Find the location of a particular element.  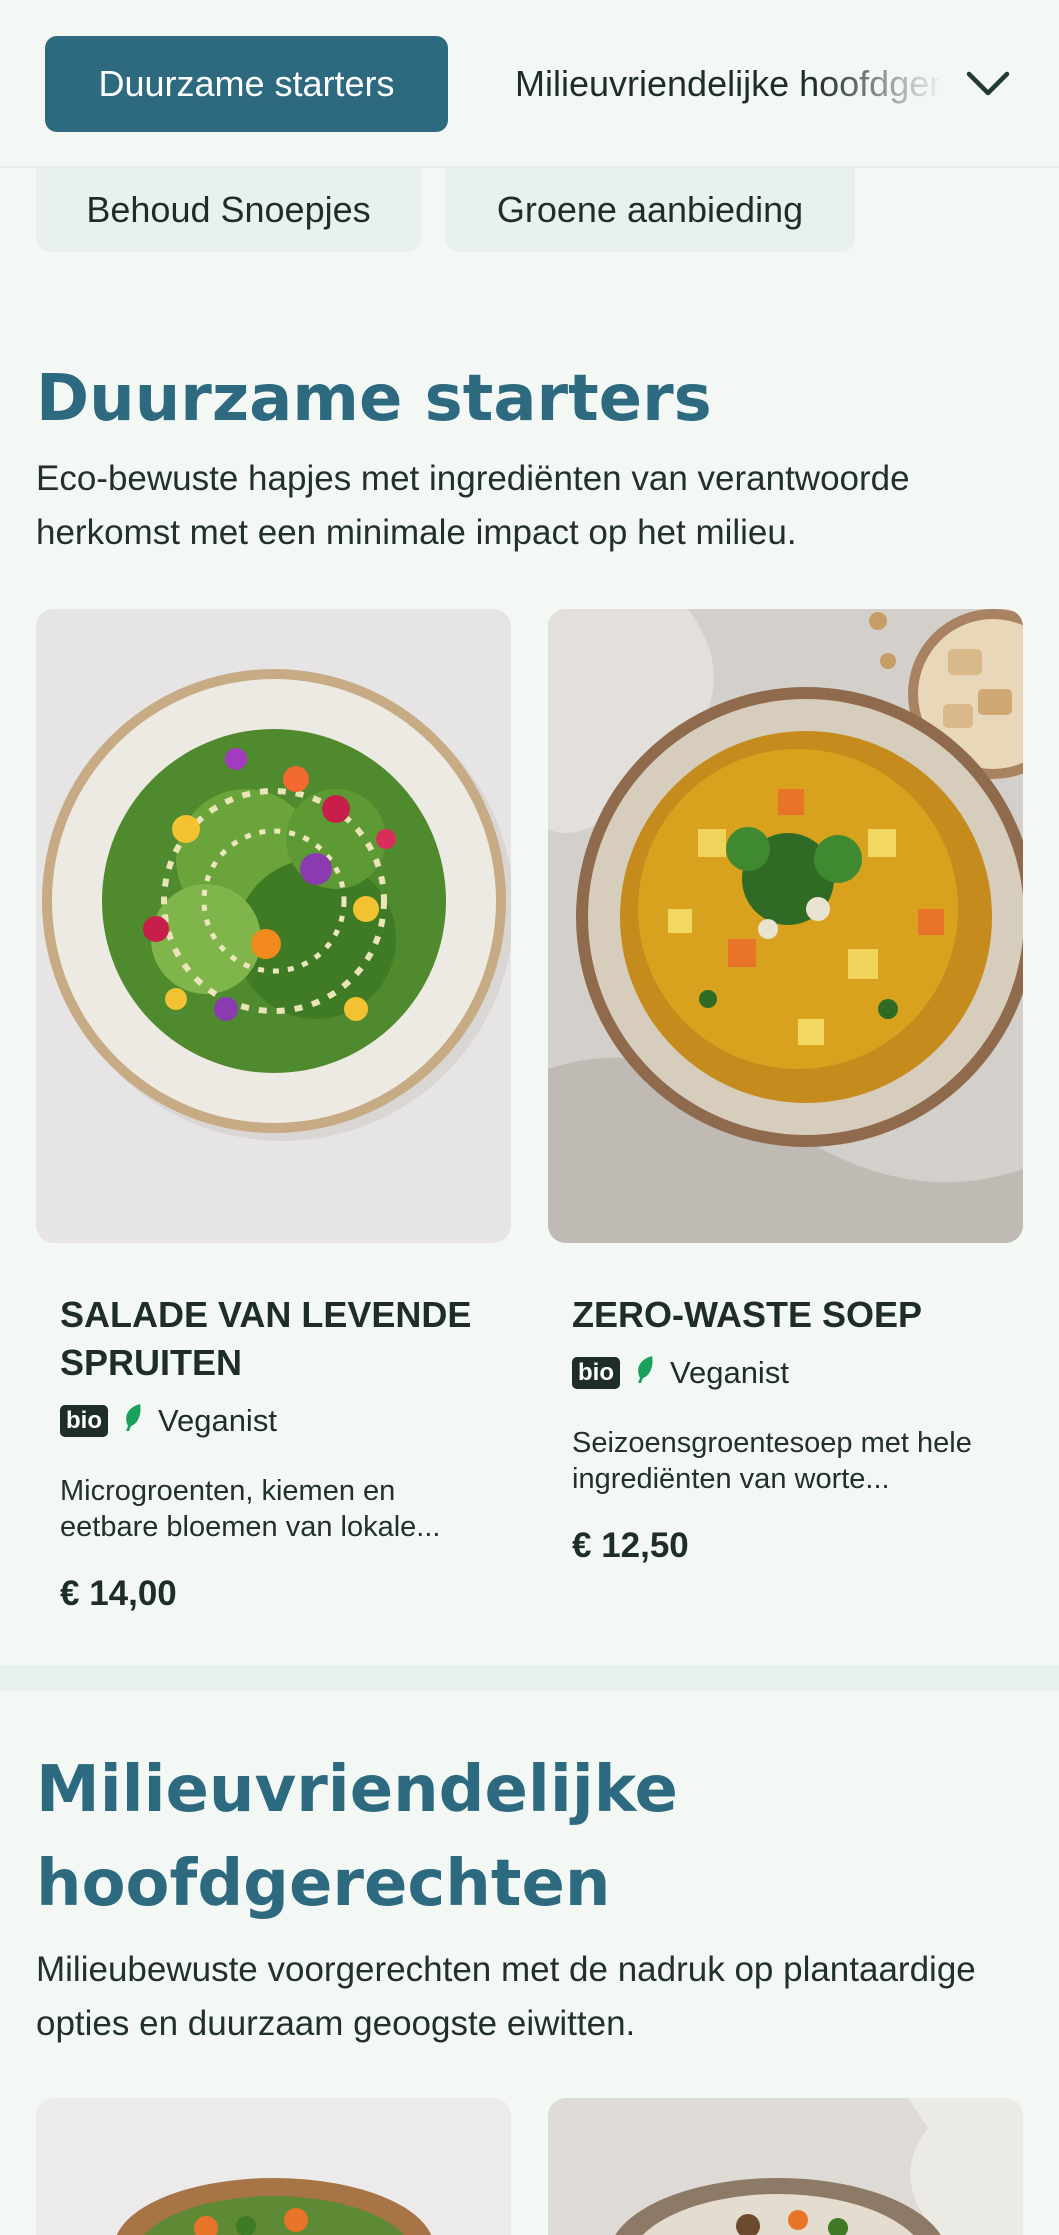

salad-image is located at coordinates (273, 926).